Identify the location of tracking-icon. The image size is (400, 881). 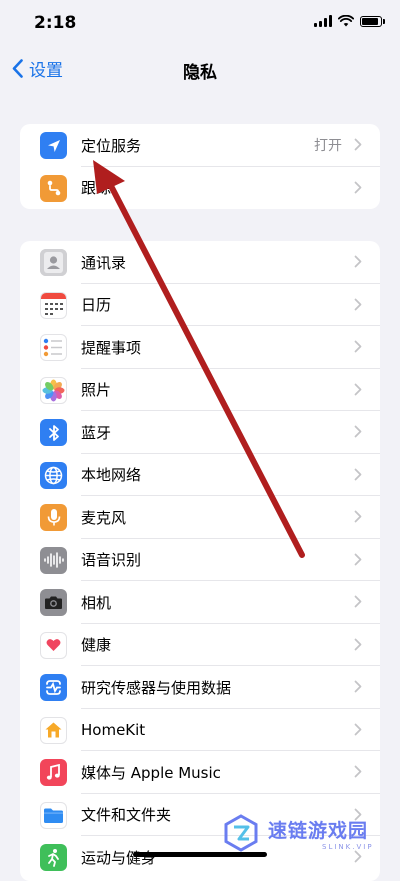
(53, 188).